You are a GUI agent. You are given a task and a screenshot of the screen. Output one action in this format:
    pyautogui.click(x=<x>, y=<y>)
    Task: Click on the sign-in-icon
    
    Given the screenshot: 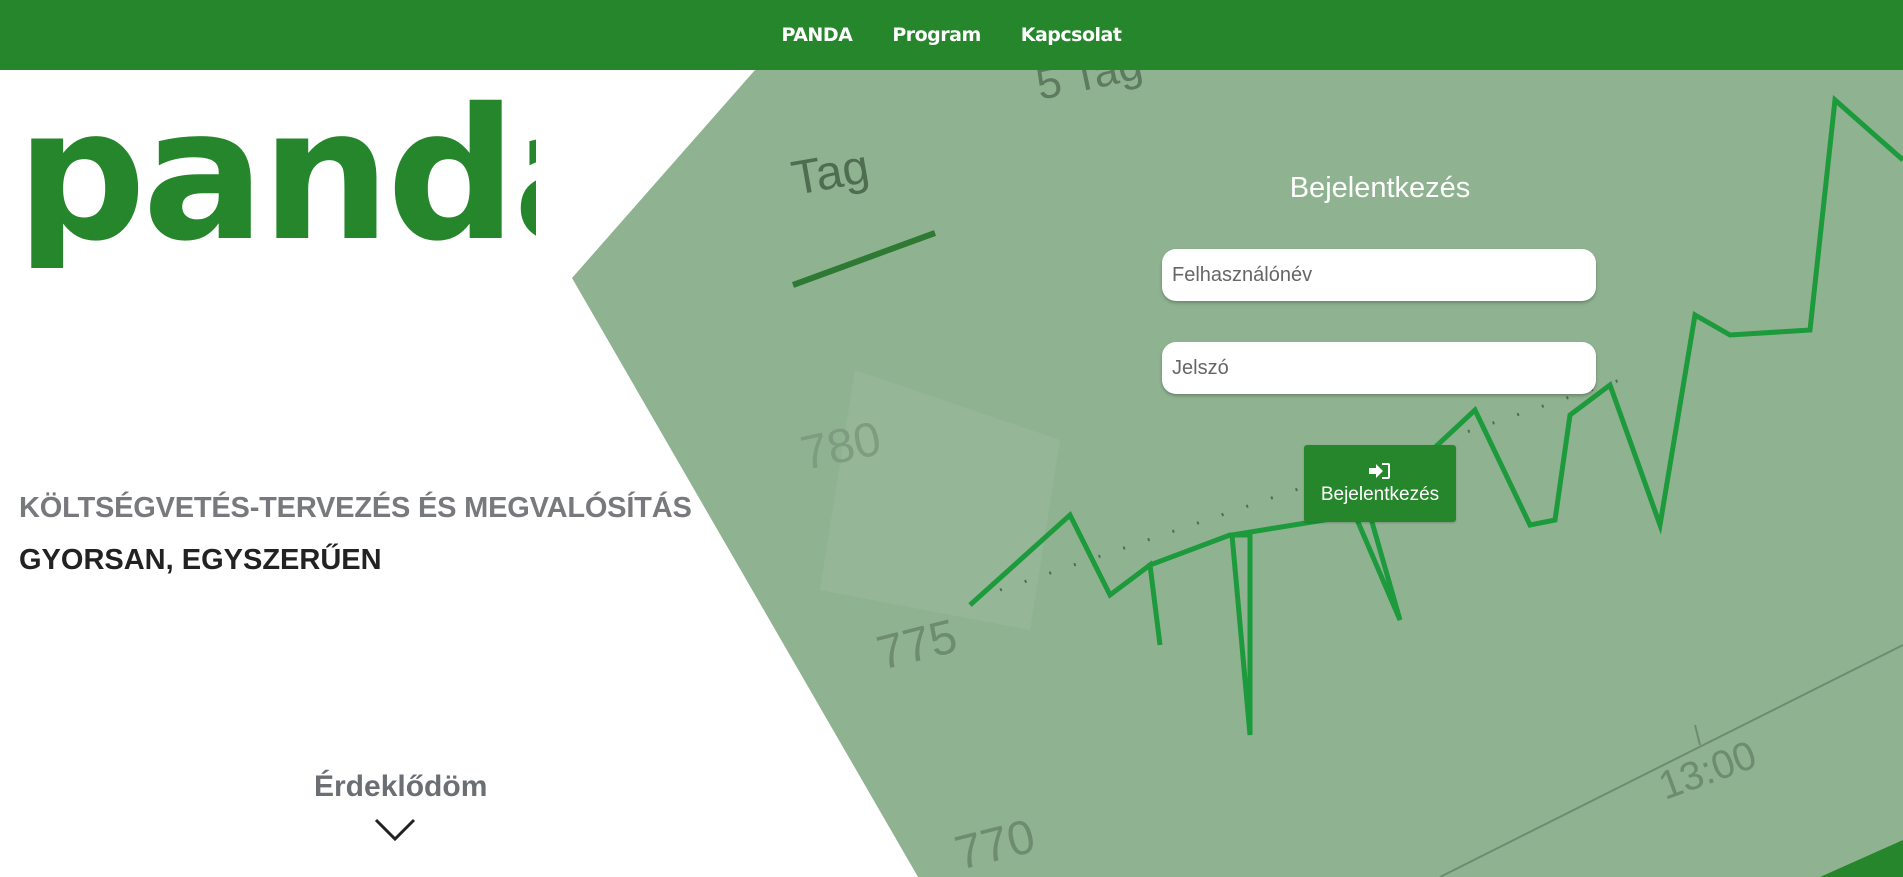 What is the action you would take?
    pyautogui.click(x=1379, y=470)
    